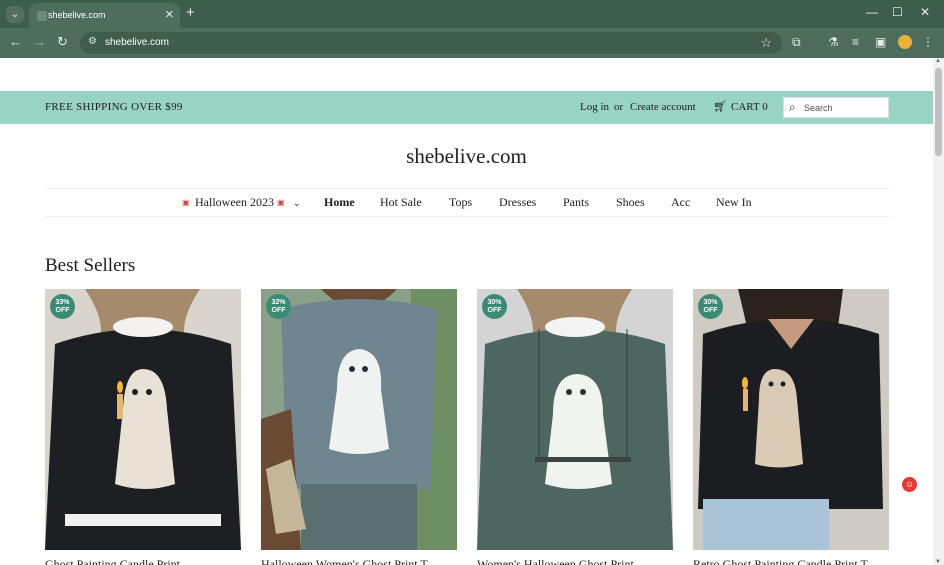 The image size is (944, 565). I want to click on nav-item-new-in: New In, so click(734, 202).